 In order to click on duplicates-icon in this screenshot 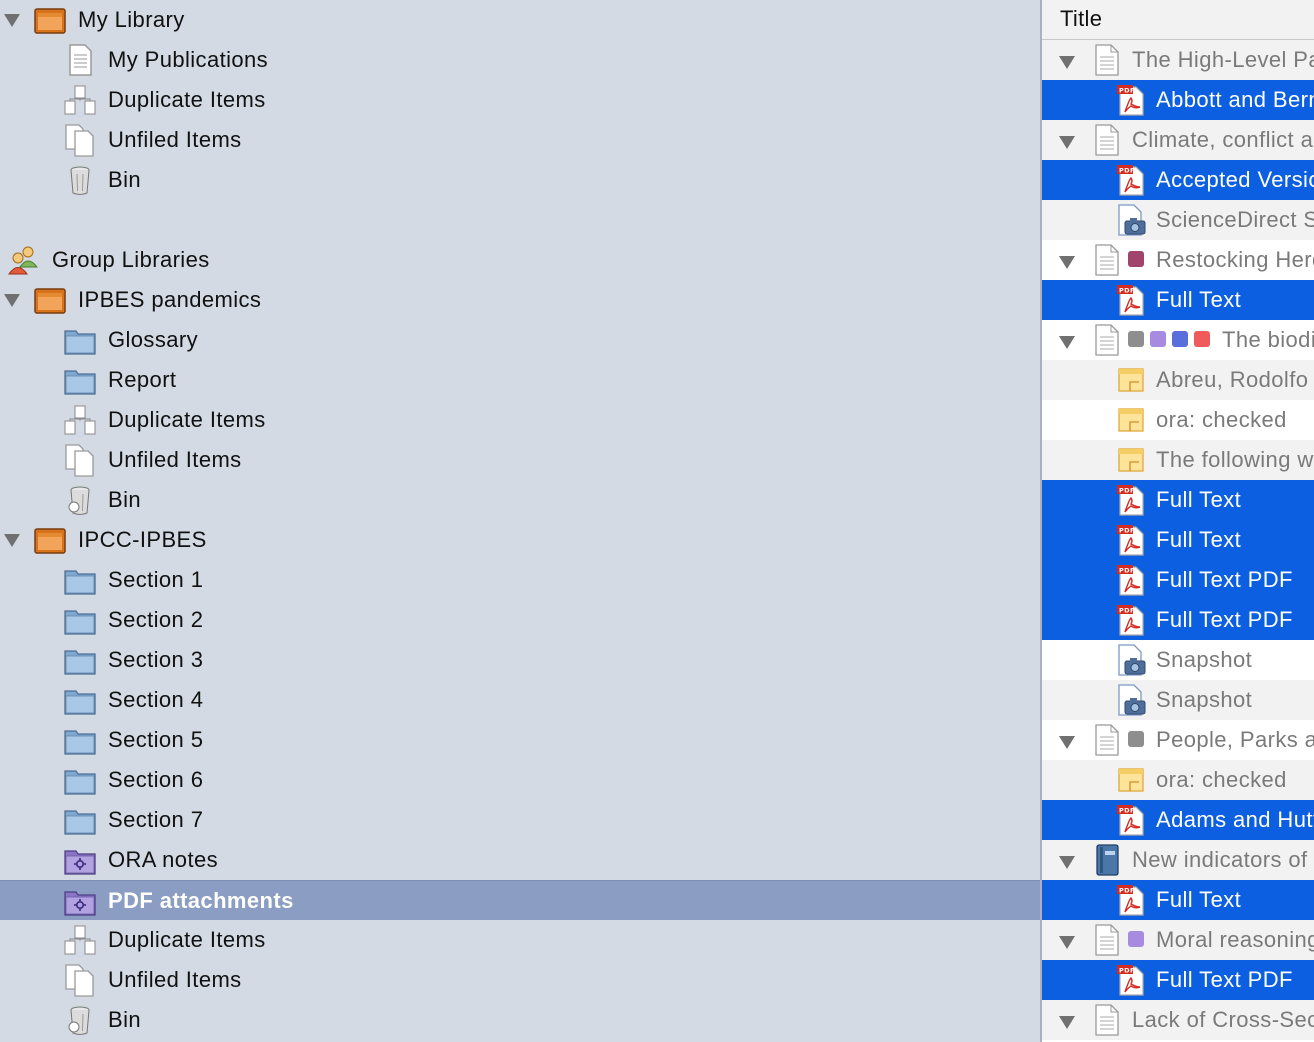, I will do `click(80, 100)`.